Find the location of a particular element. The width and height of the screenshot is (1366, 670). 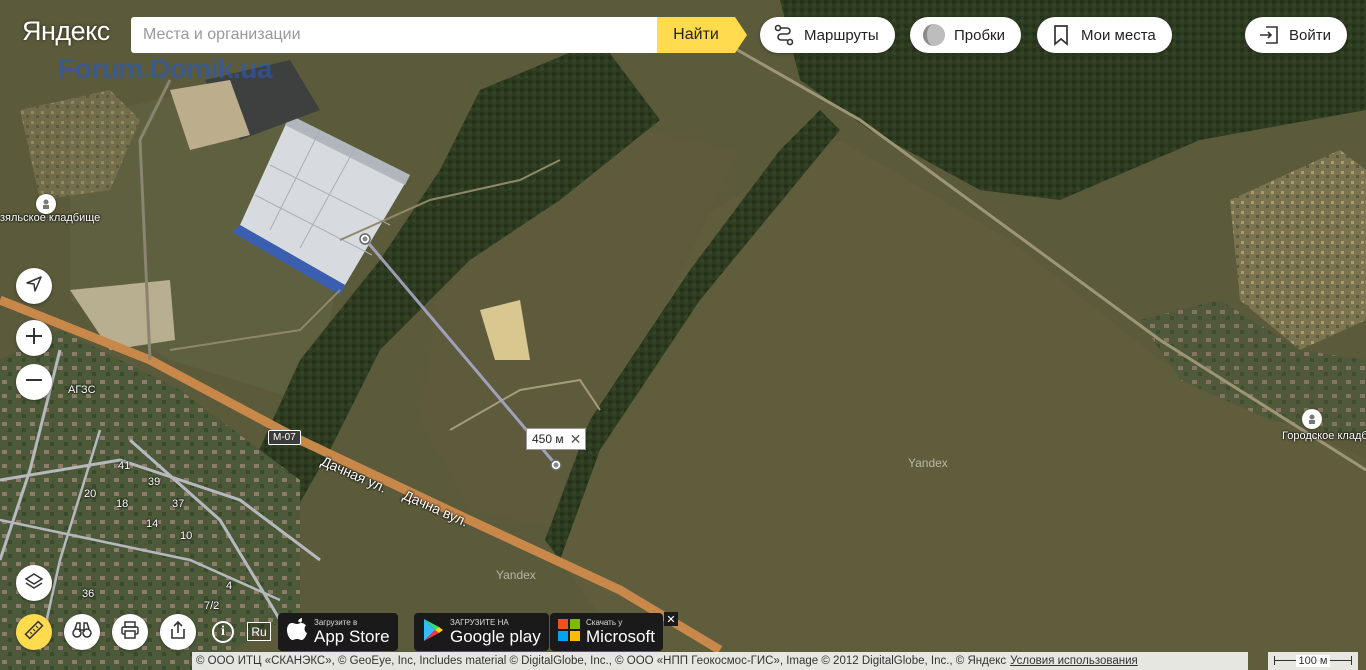

login-button: Войти is located at coordinates (1296, 35).